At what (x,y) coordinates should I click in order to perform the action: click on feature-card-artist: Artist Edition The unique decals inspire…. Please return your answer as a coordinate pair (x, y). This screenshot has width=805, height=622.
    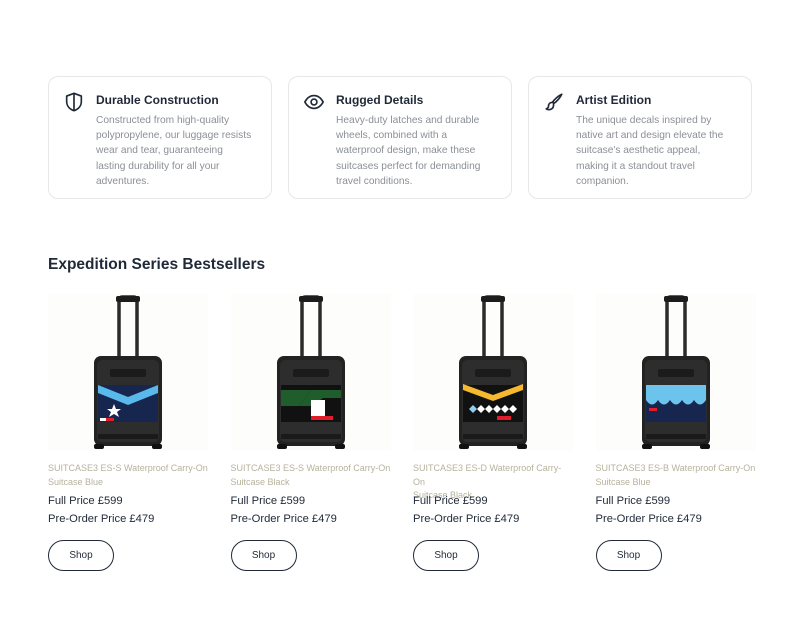
    Looking at the image, I should click on (640, 137).